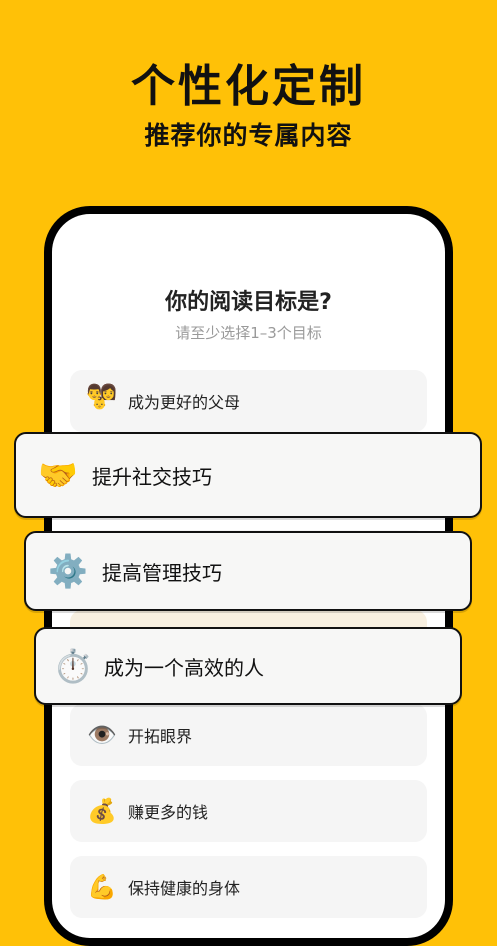  I want to click on highlight-card-label: 成为一个高效的人, so click(184, 667).